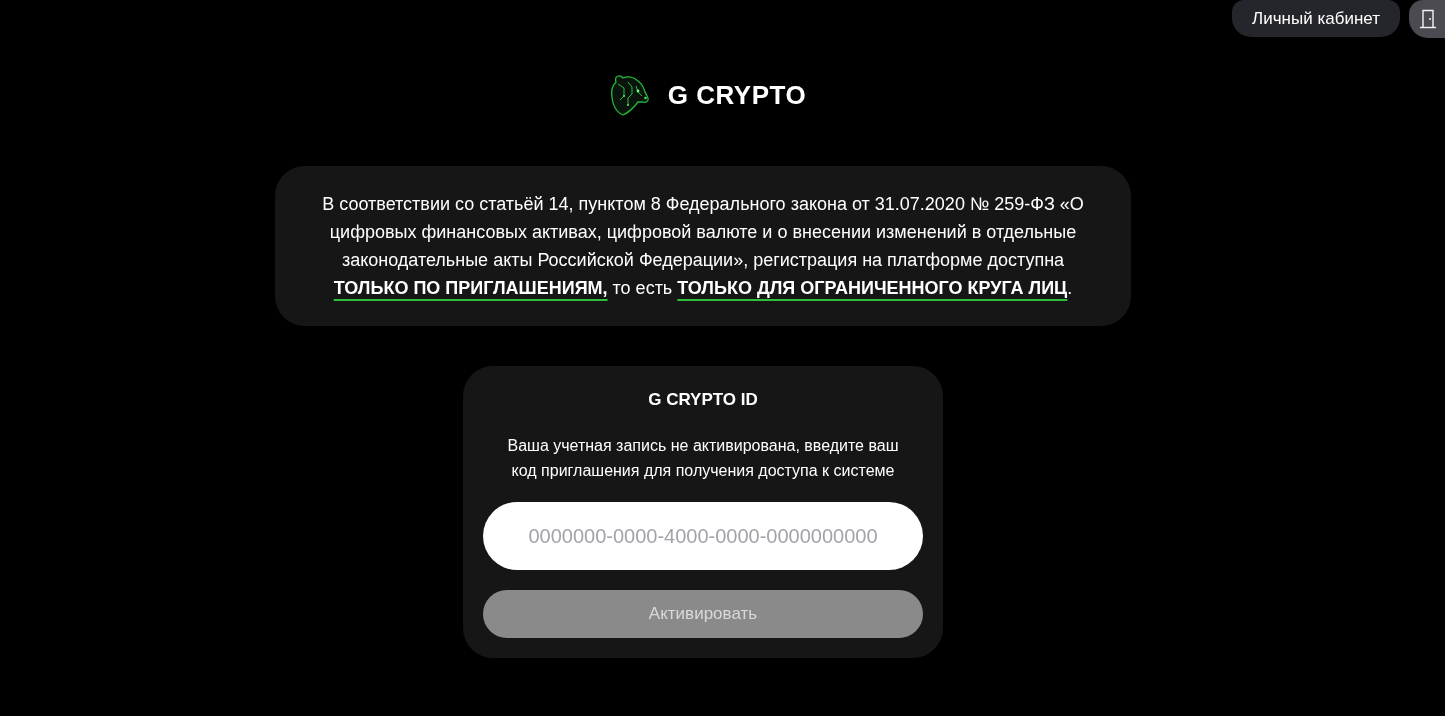  Describe the element at coordinates (737, 95) in the screenshot. I see `brand-name: G CRYPTO` at that location.